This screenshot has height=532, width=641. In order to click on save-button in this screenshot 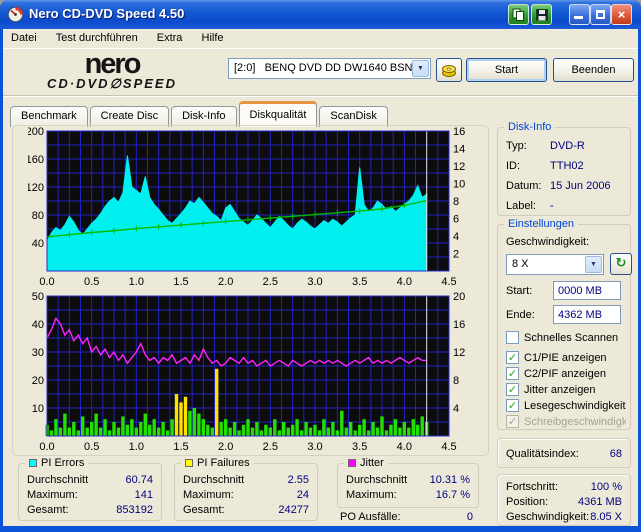, I will do `click(541, 14)`.